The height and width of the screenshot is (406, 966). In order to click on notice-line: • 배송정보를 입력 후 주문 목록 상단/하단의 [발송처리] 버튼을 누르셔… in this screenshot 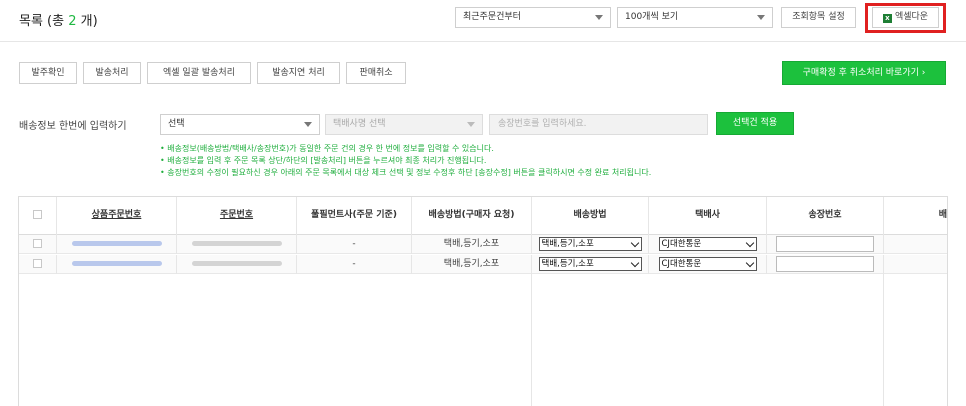, I will do `click(323, 160)`.